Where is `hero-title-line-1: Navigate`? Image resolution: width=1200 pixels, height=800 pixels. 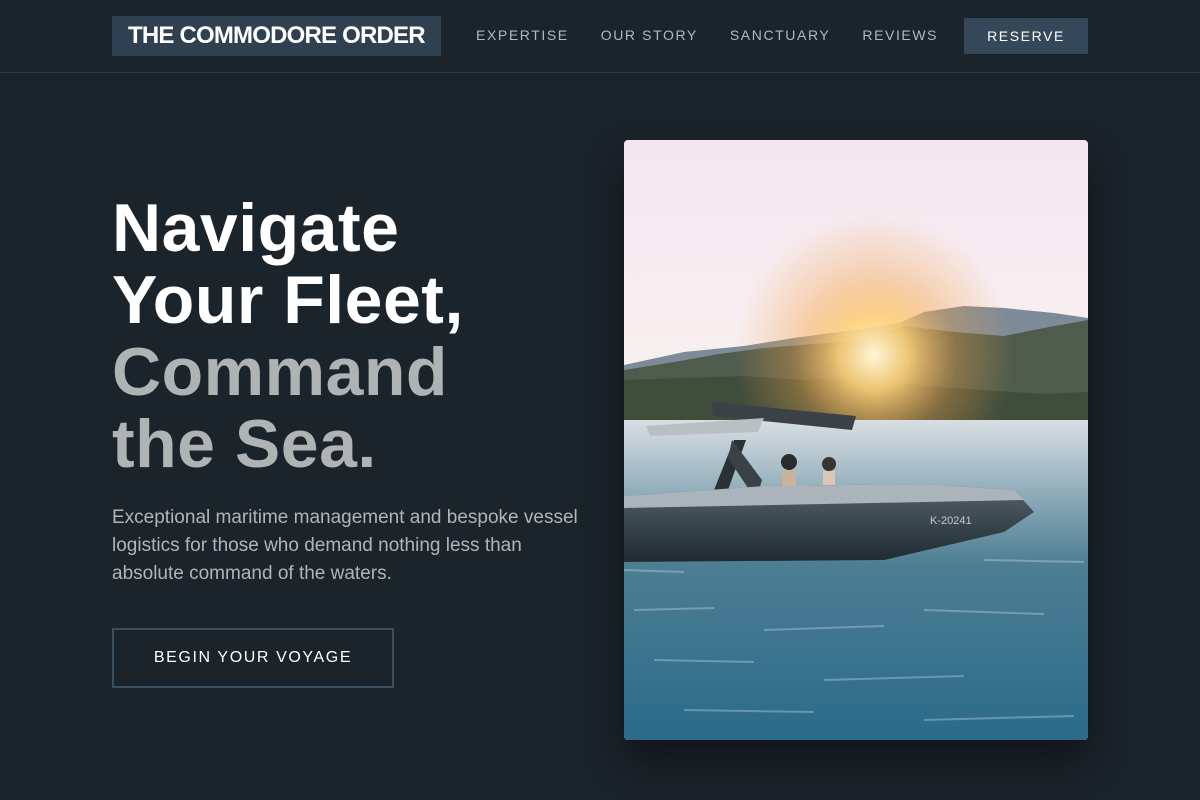
hero-title-line-1: Navigate is located at coordinates (256, 228).